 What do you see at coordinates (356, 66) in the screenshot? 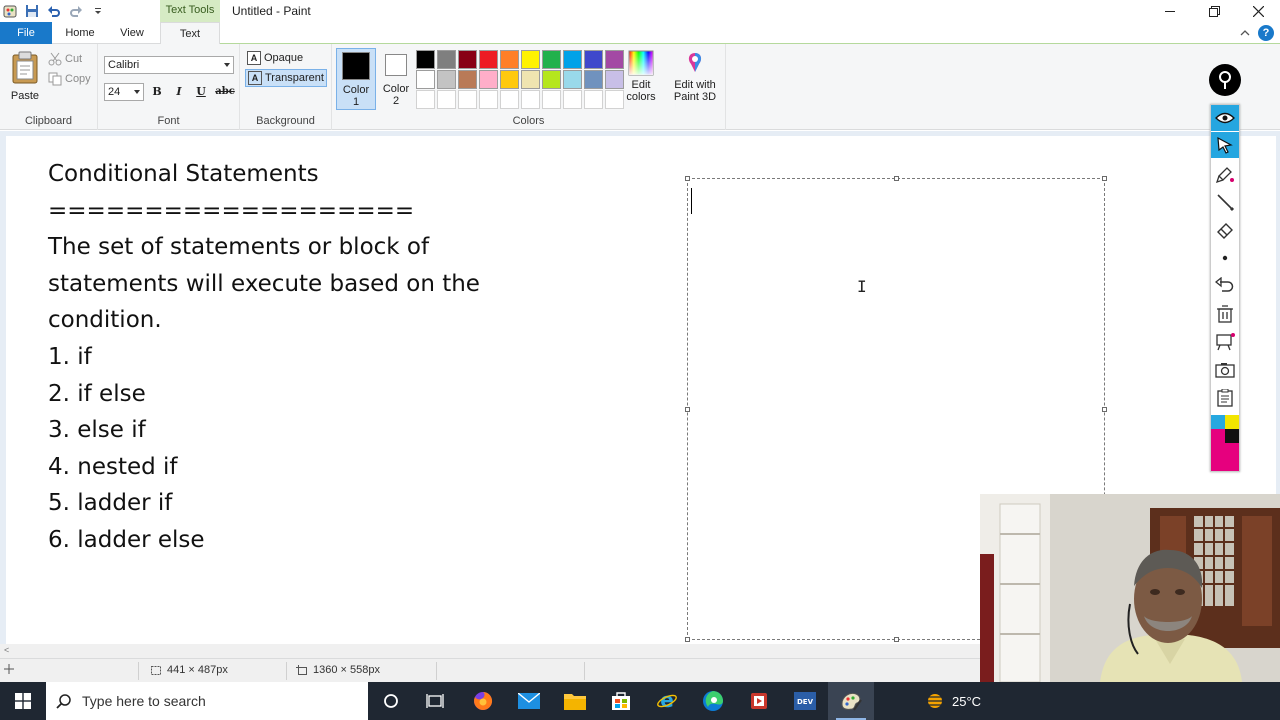
I see `color1-swatch` at bounding box center [356, 66].